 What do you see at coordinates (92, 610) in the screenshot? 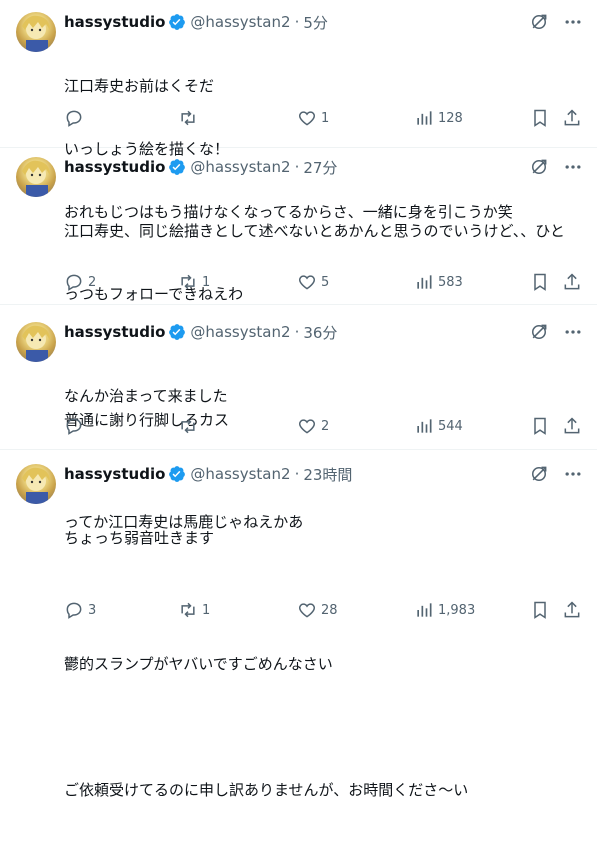
I see `reply-count: 3` at bounding box center [92, 610].